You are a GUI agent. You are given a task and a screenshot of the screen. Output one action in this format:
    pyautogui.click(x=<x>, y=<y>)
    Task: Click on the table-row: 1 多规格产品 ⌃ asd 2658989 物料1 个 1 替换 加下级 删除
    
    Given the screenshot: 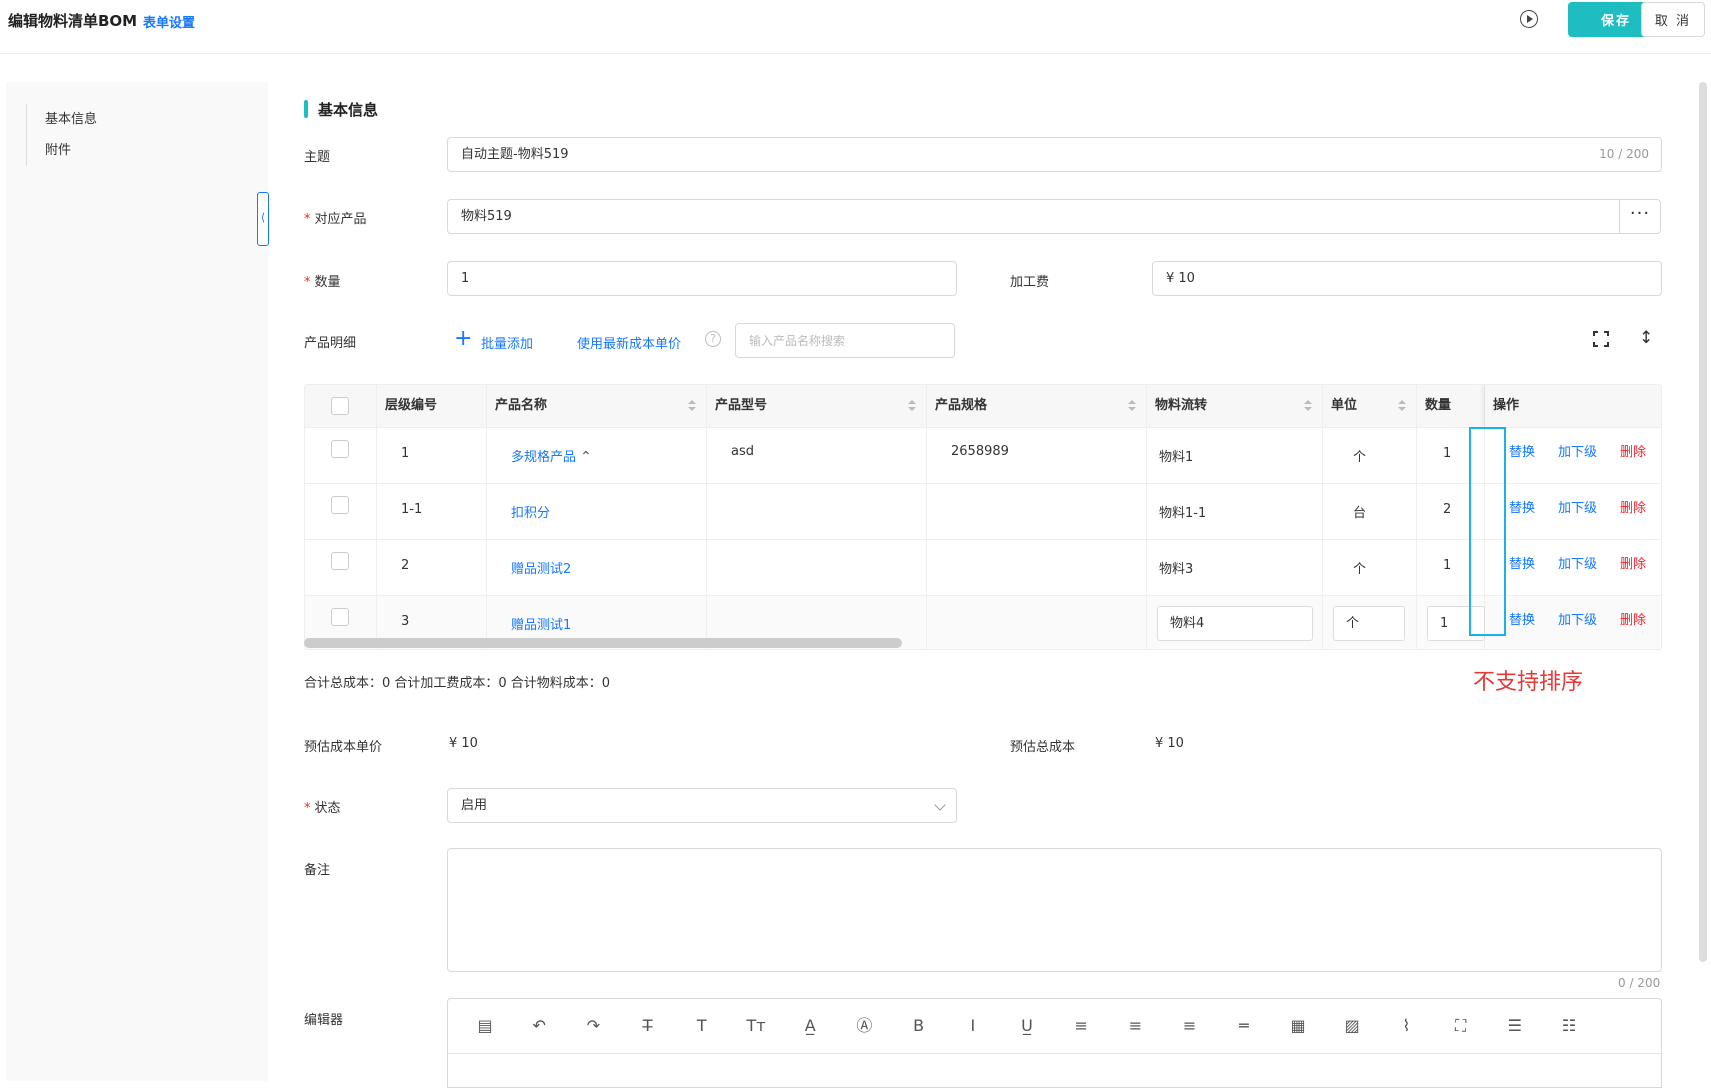 What is the action you would take?
    pyautogui.click(x=983, y=455)
    